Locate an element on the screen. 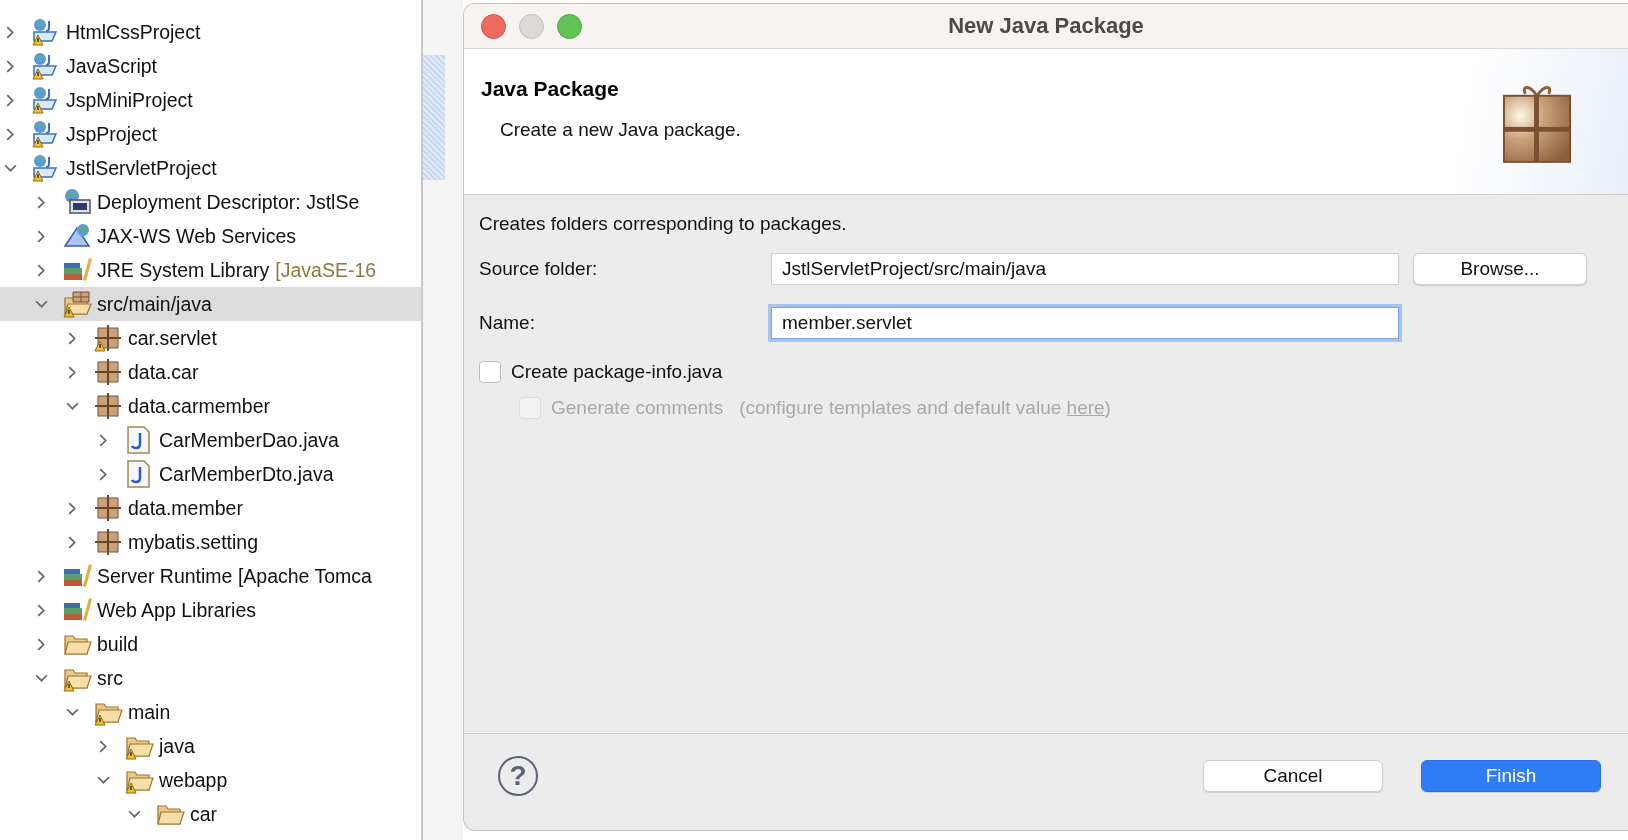  selected-row: src/main/java is located at coordinates (210, 304).